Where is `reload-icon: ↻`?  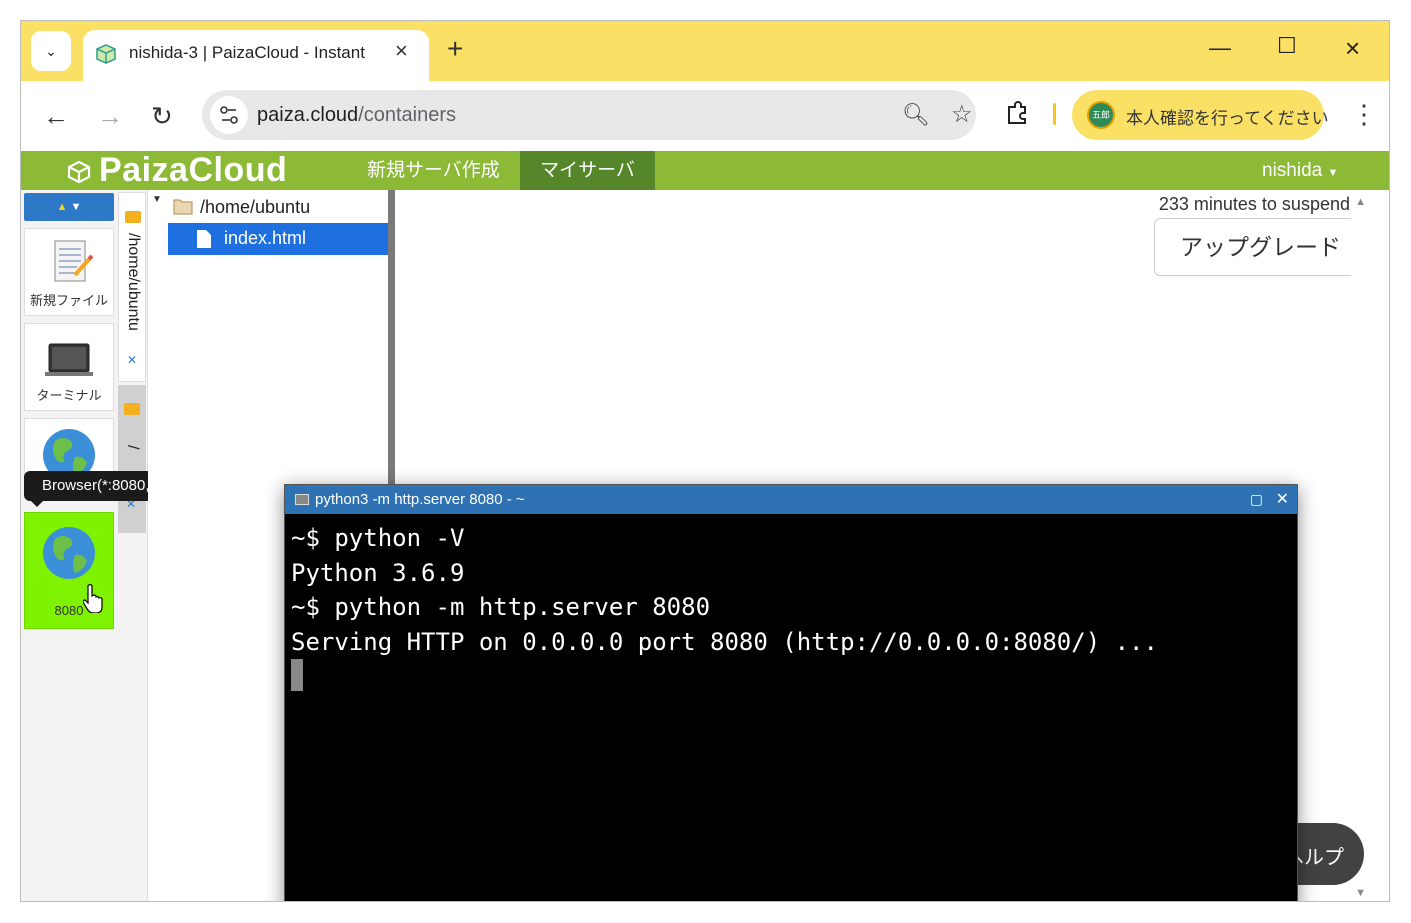
reload-icon: ↻ is located at coordinates (162, 116).